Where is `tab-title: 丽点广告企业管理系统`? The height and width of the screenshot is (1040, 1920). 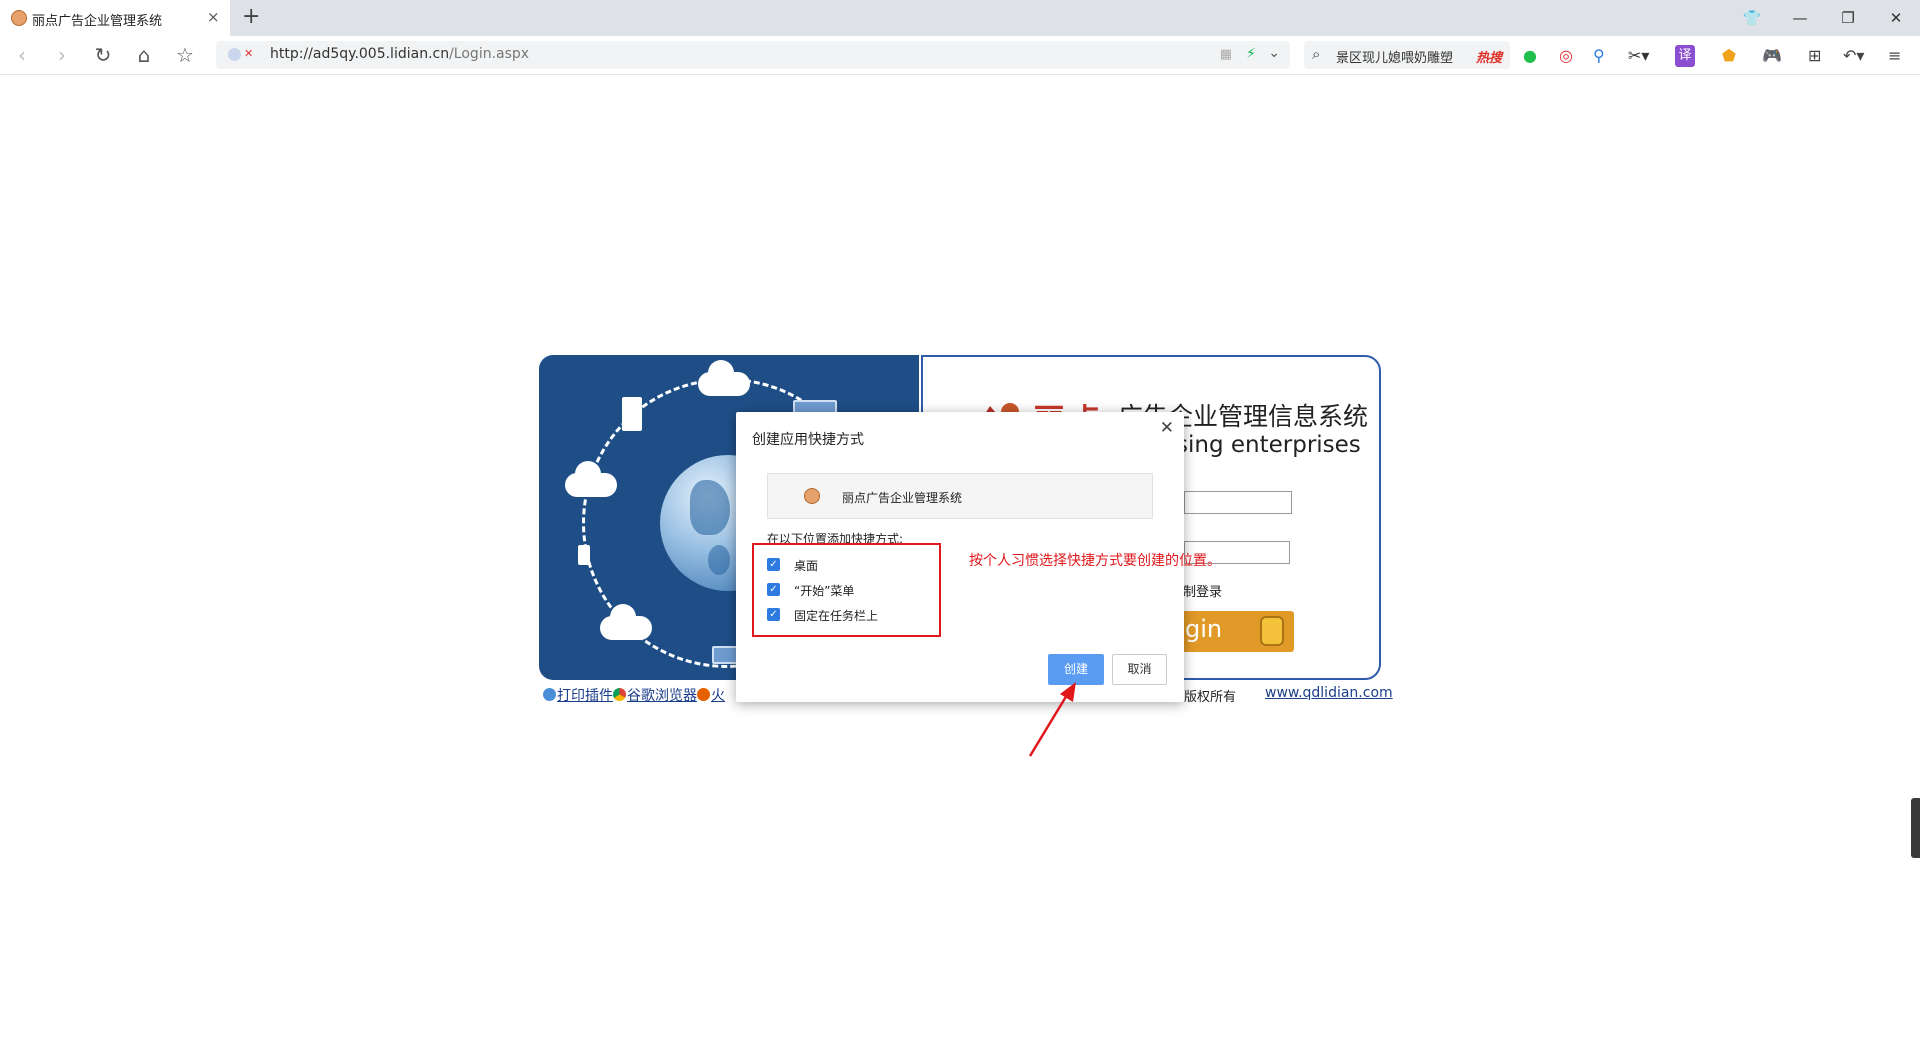
tab-title: 丽点广告企业管理系统 is located at coordinates (97, 21).